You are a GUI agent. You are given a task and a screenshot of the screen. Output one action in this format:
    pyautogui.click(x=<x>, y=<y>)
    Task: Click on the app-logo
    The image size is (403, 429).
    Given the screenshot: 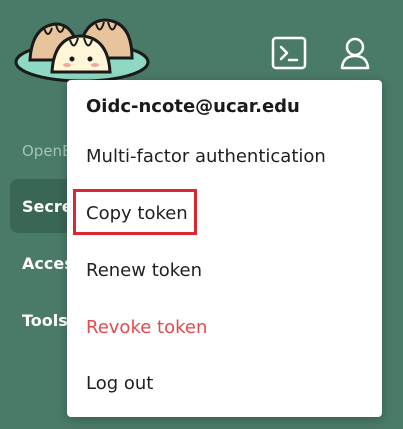 What is the action you would take?
    pyautogui.click(x=82, y=50)
    